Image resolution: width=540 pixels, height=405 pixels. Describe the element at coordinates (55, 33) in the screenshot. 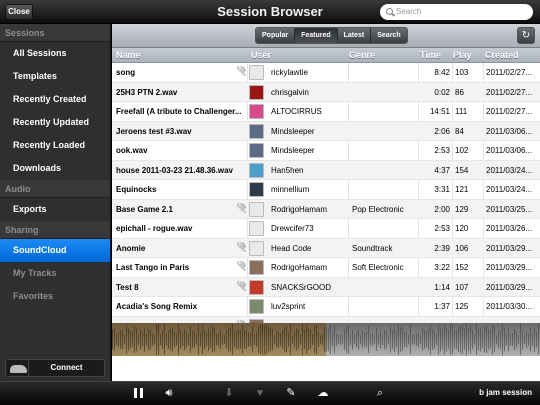

I see `section-header-sessions: Sessions` at that location.